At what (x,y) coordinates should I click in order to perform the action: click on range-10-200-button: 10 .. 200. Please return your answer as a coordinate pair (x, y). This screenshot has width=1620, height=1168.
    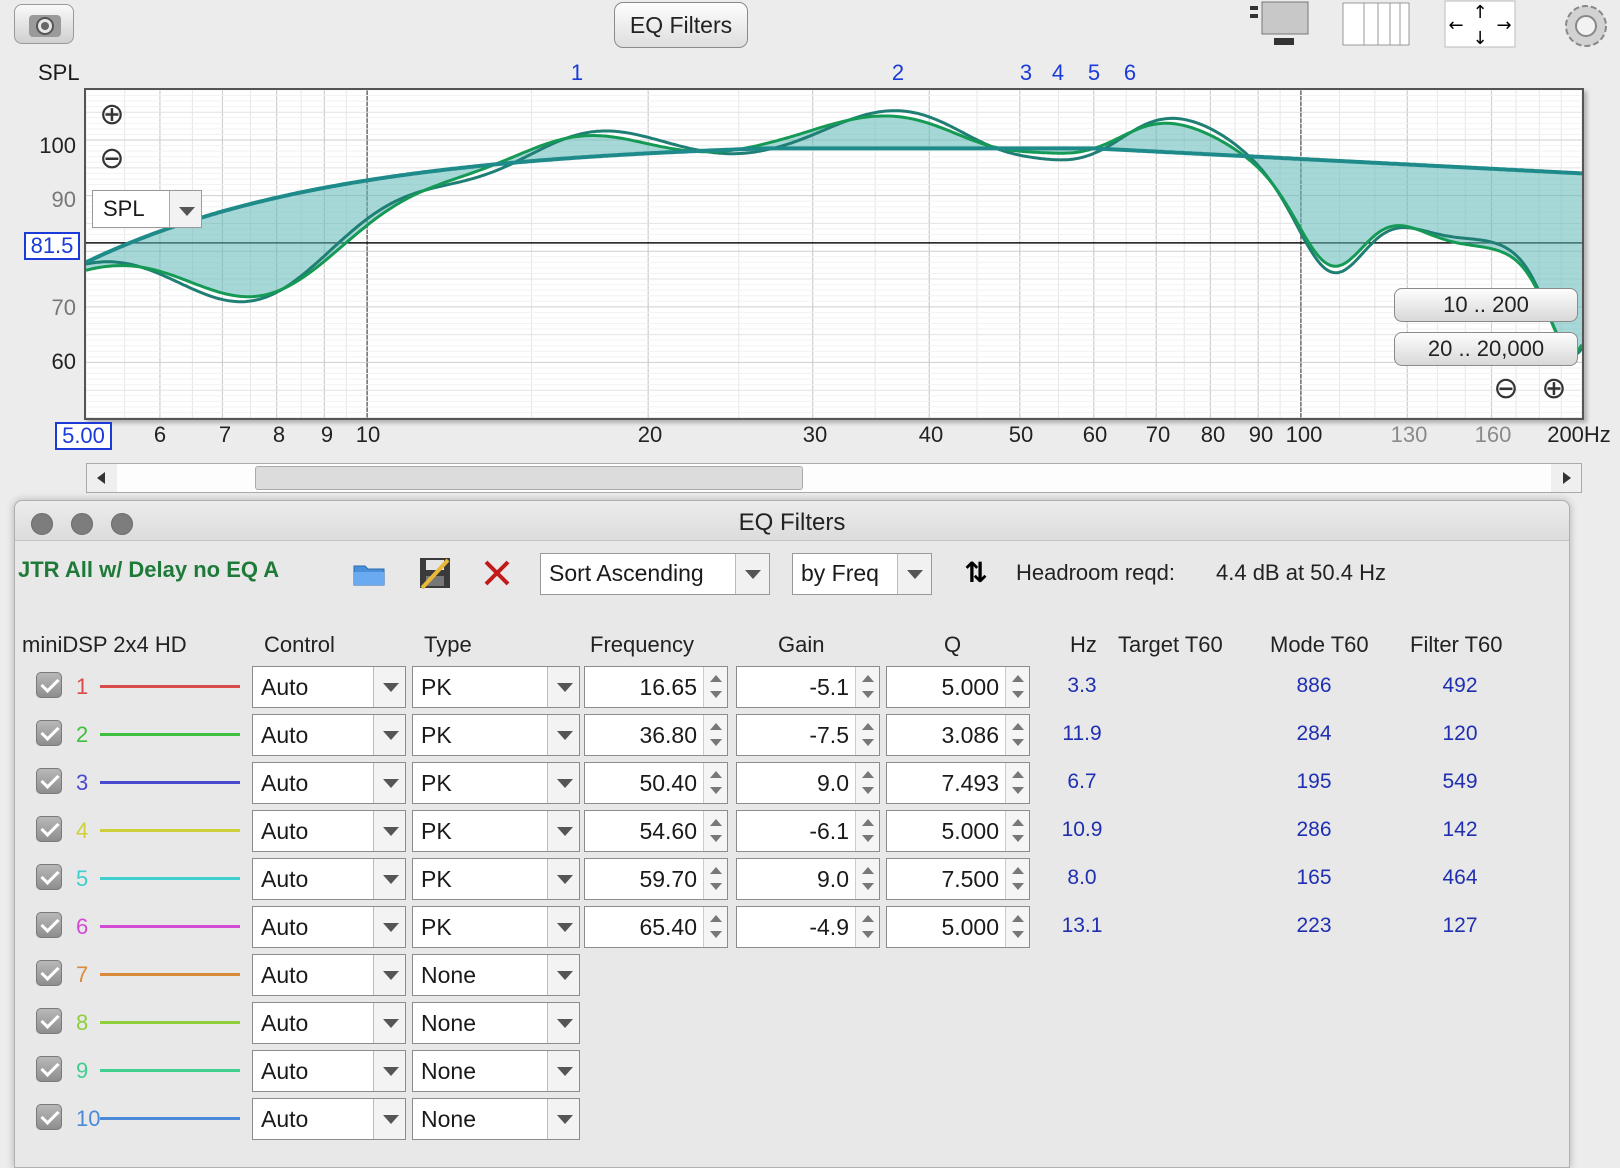
    Looking at the image, I should click on (1486, 305).